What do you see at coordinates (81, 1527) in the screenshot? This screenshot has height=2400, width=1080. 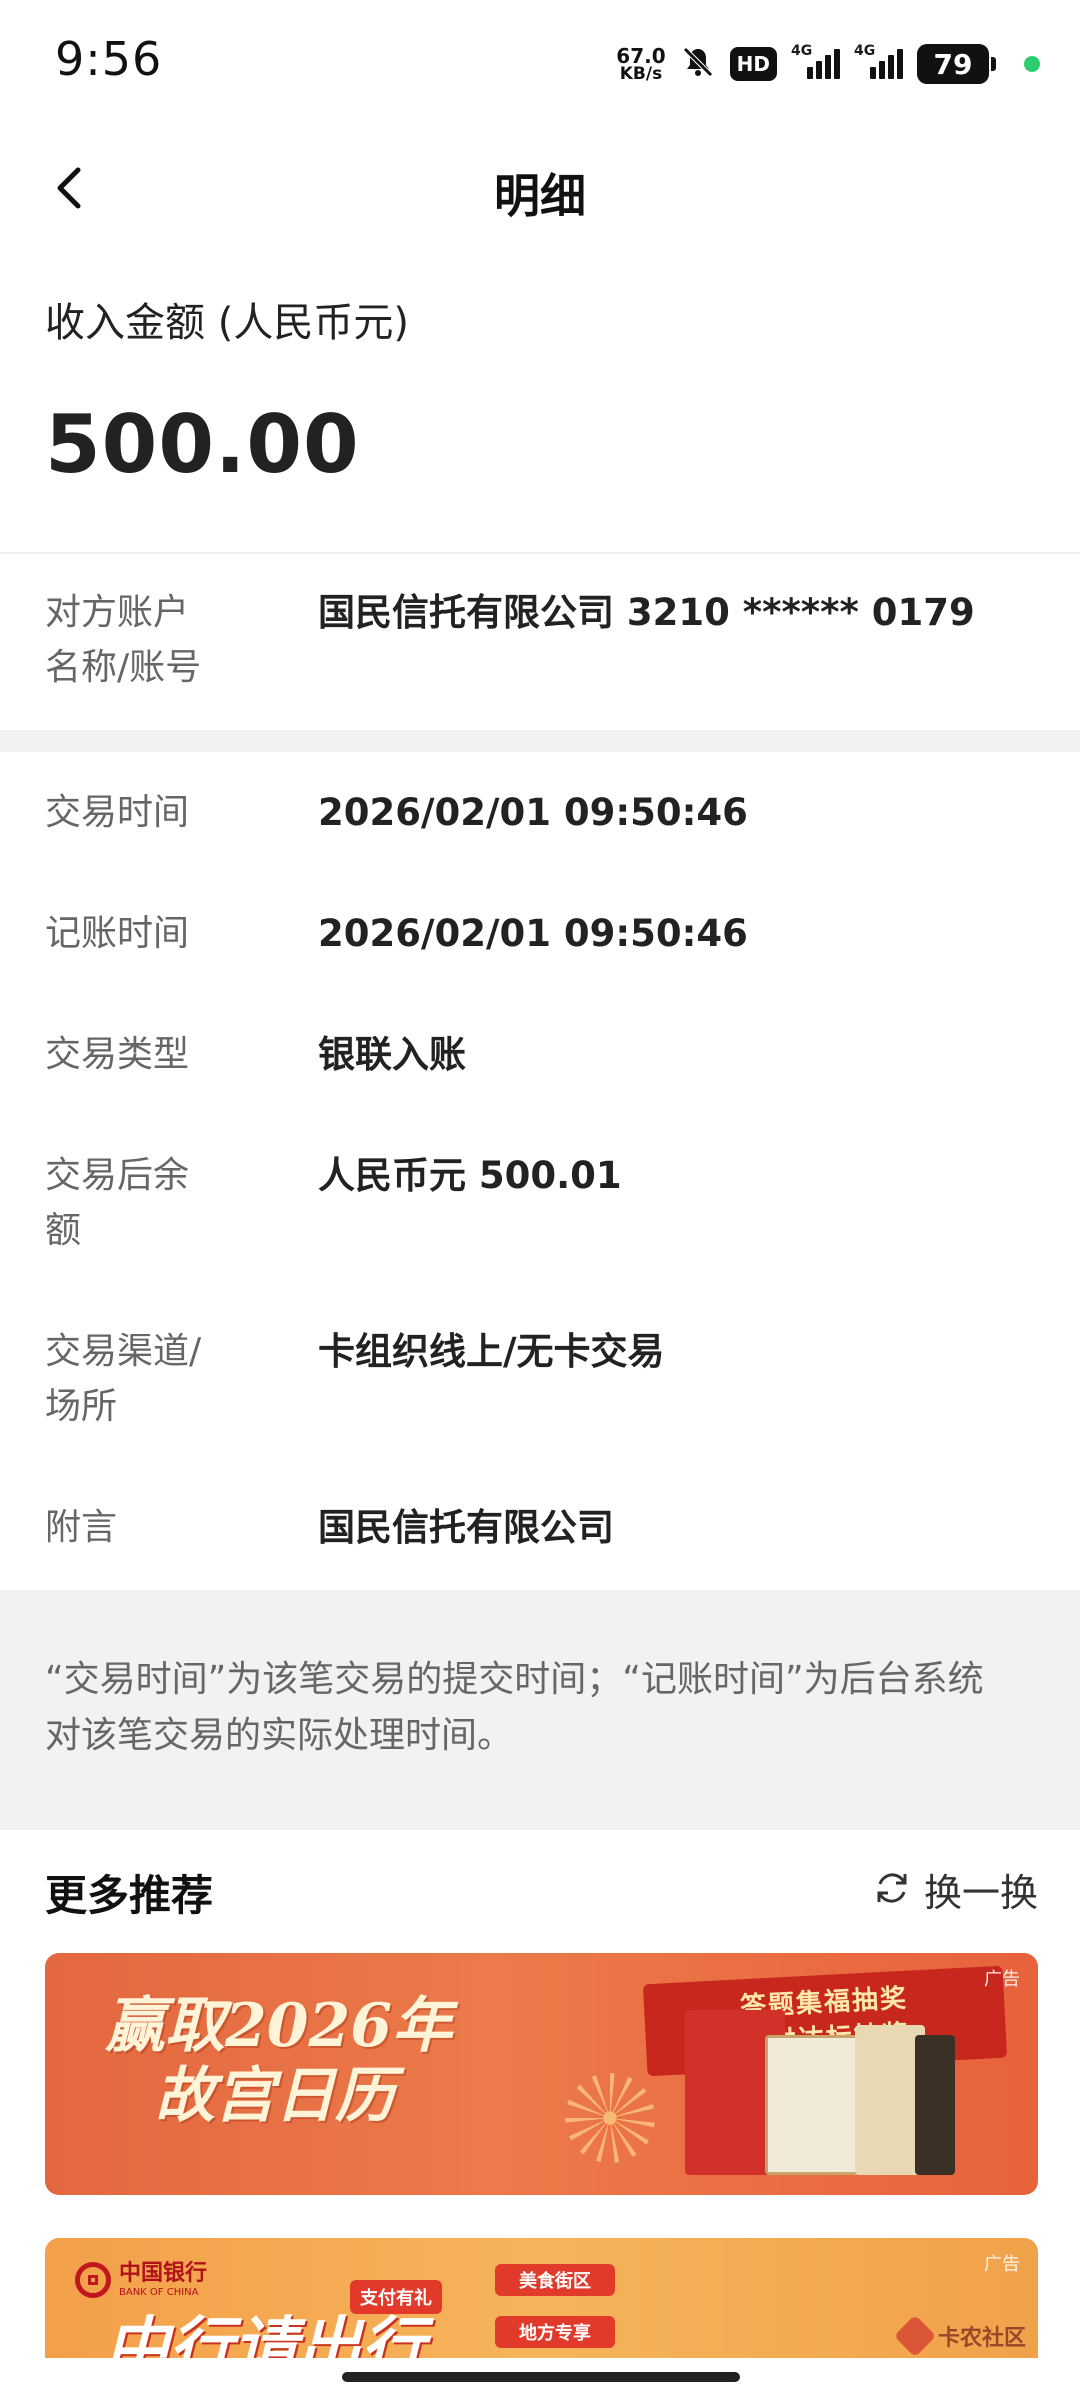 I see `remark-label: 附言` at bounding box center [81, 1527].